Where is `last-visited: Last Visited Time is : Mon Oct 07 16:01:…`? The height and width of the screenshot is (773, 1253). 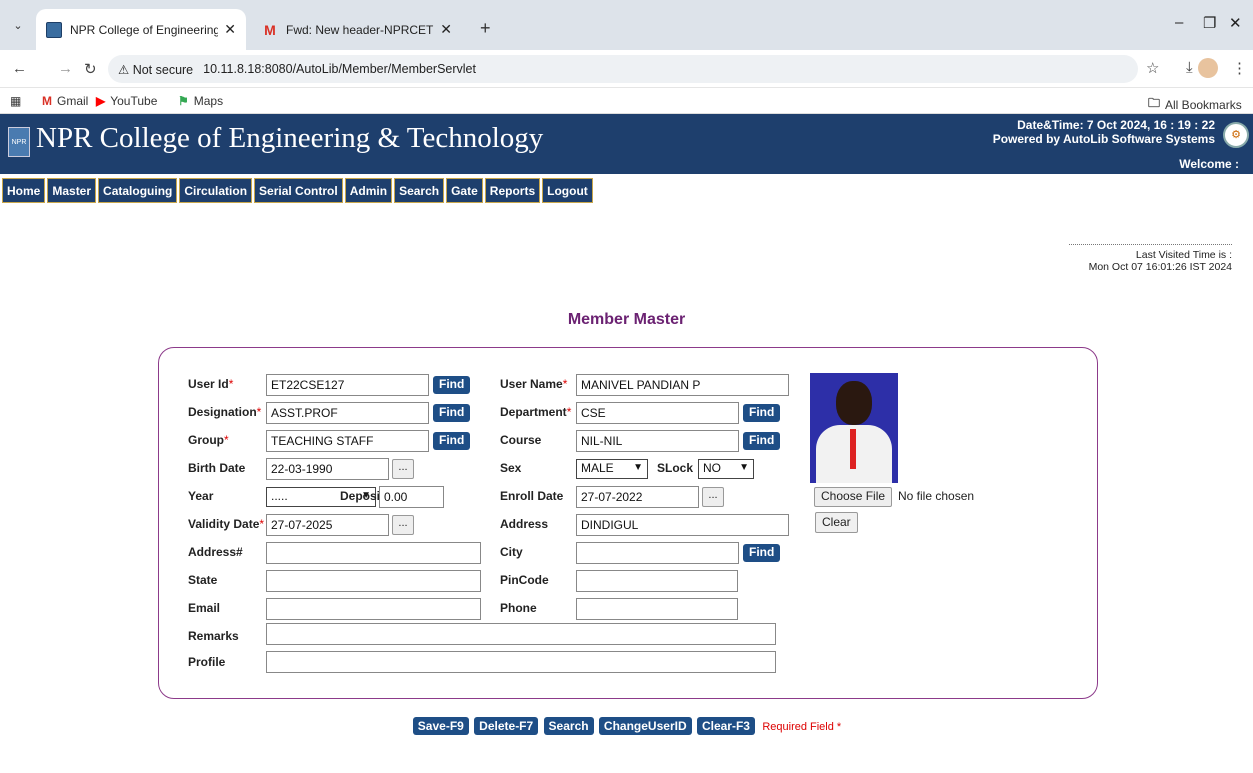 last-visited: Last Visited Time is : Mon Oct 07 16:01:… is located at coordinates (1150, 258).